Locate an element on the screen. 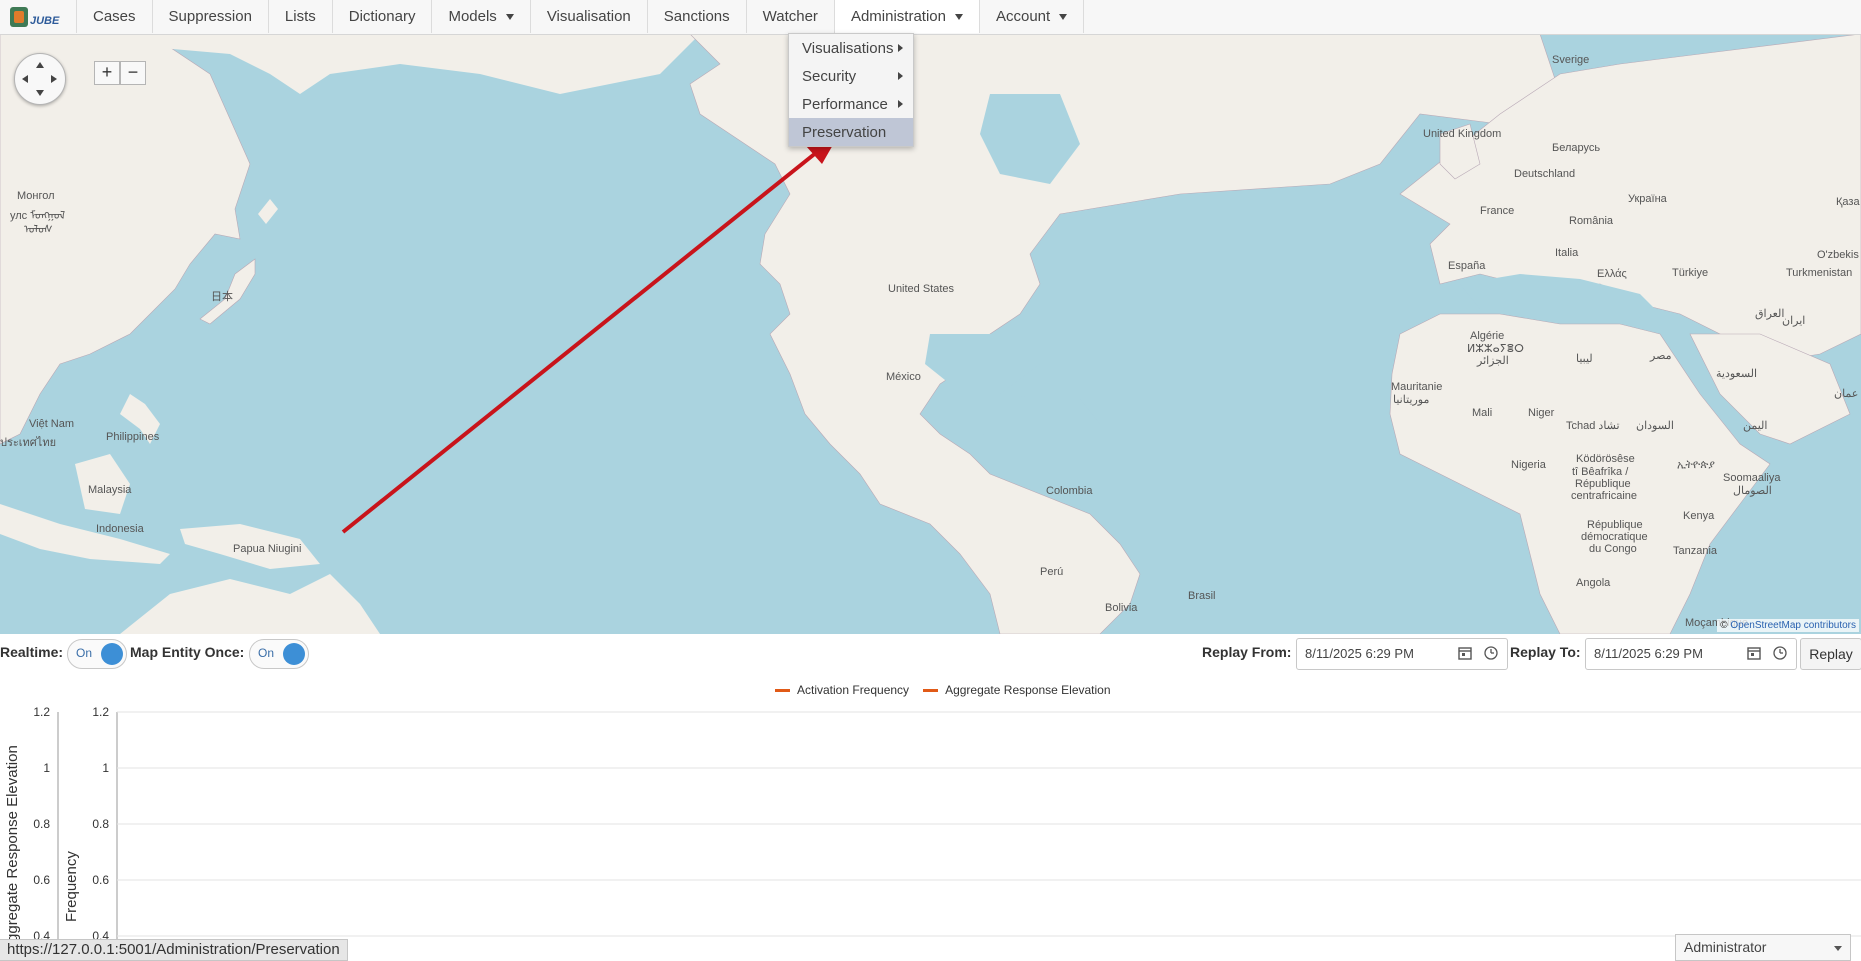 This screenshot has width=1861, height=961. menu-item-security: Security is located at coordinates (851, 76).